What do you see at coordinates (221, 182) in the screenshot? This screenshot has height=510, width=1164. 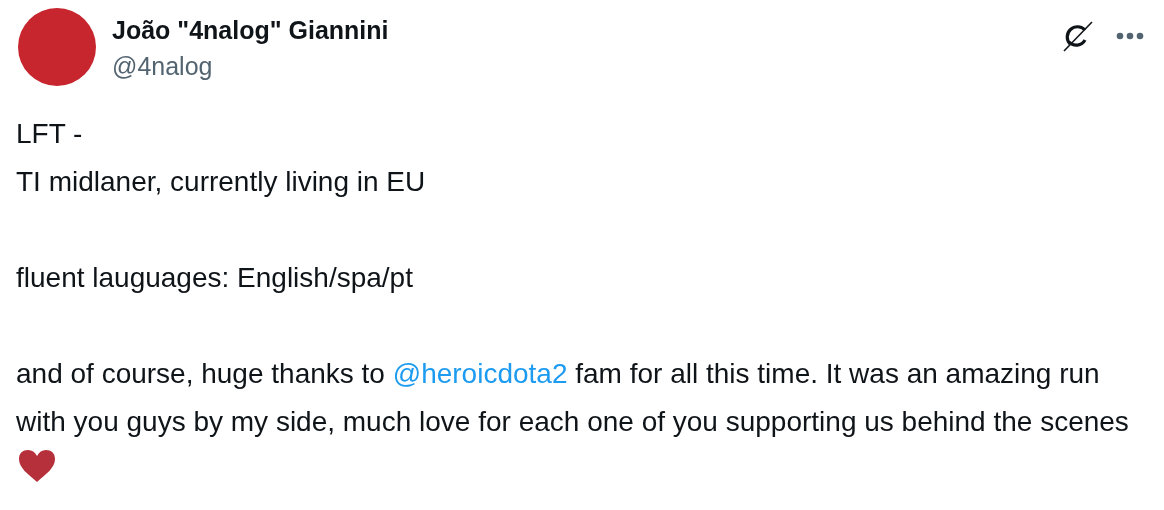 I see `tweet-text: TI midlaner, currently living in EU` at bounding box center [221, 182].